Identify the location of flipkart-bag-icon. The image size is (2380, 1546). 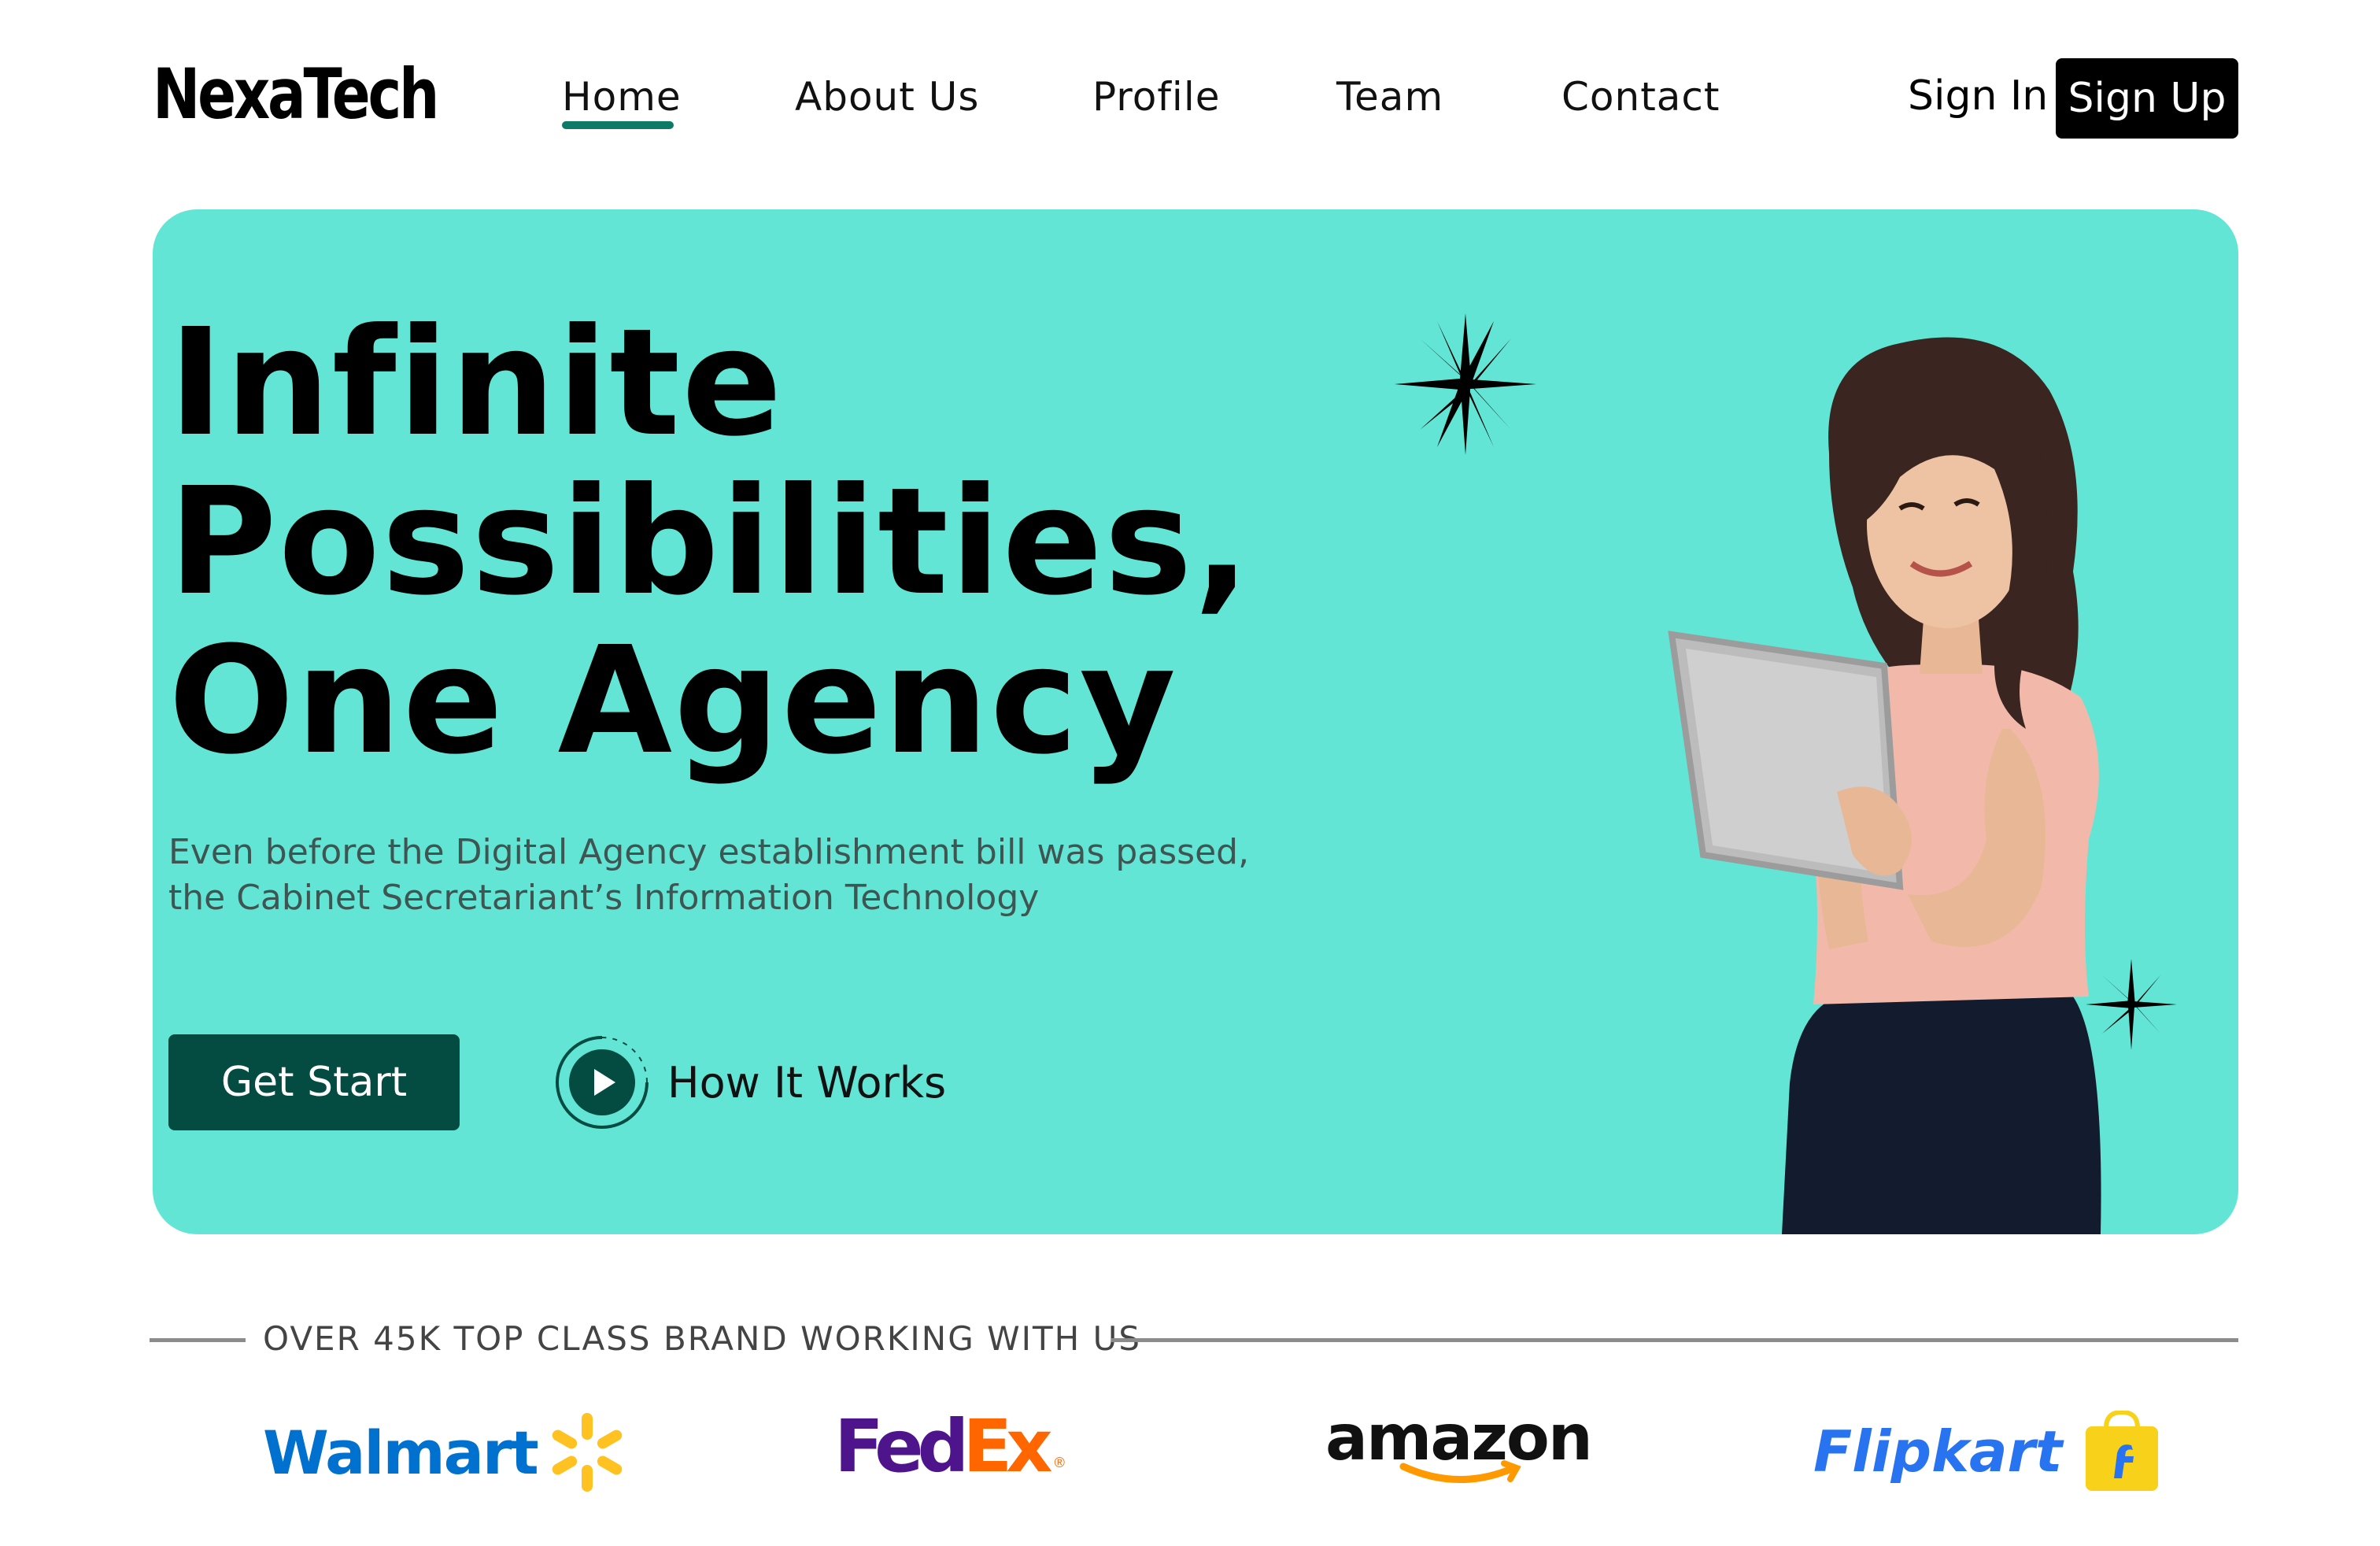
(2122, 1451).